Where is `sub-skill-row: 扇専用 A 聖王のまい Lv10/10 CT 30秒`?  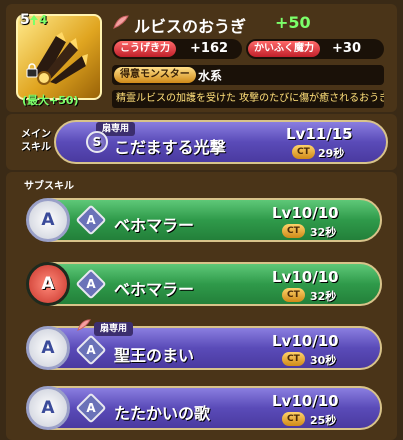
sub-skill-row: 扇専用 A 聖王のまい Lv10/10 CT 30秒 is located at coordinates (206, 344).